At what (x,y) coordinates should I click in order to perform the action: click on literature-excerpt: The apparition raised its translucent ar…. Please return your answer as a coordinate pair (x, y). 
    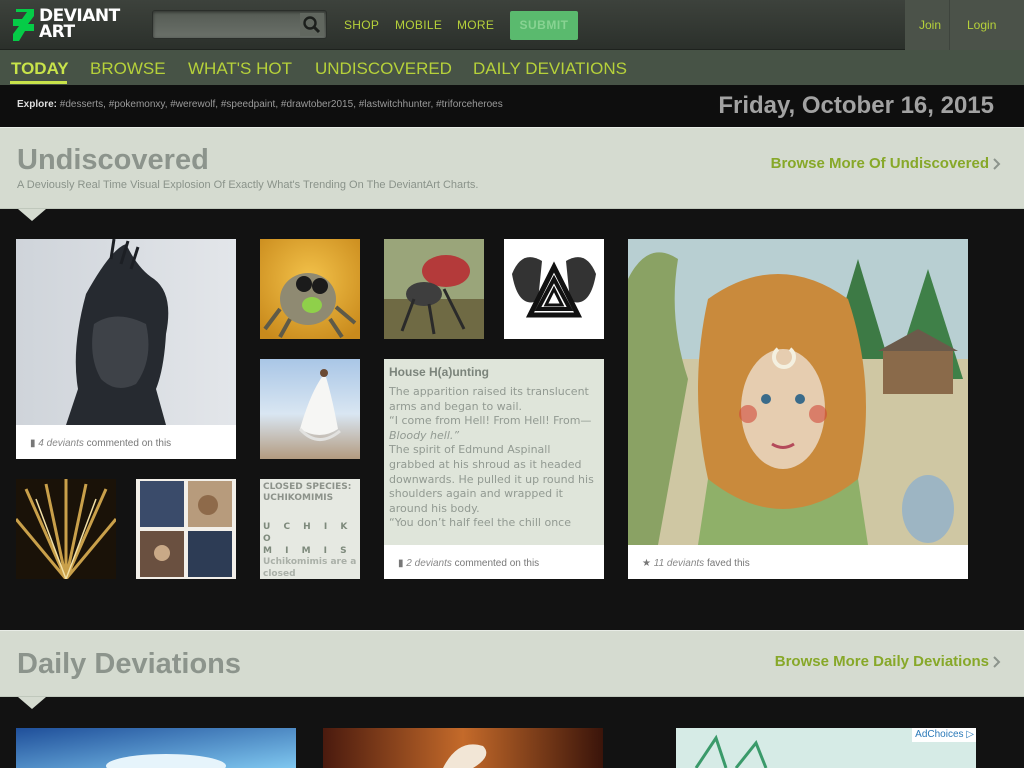
    Looking at the image, I should click on (491, 458).